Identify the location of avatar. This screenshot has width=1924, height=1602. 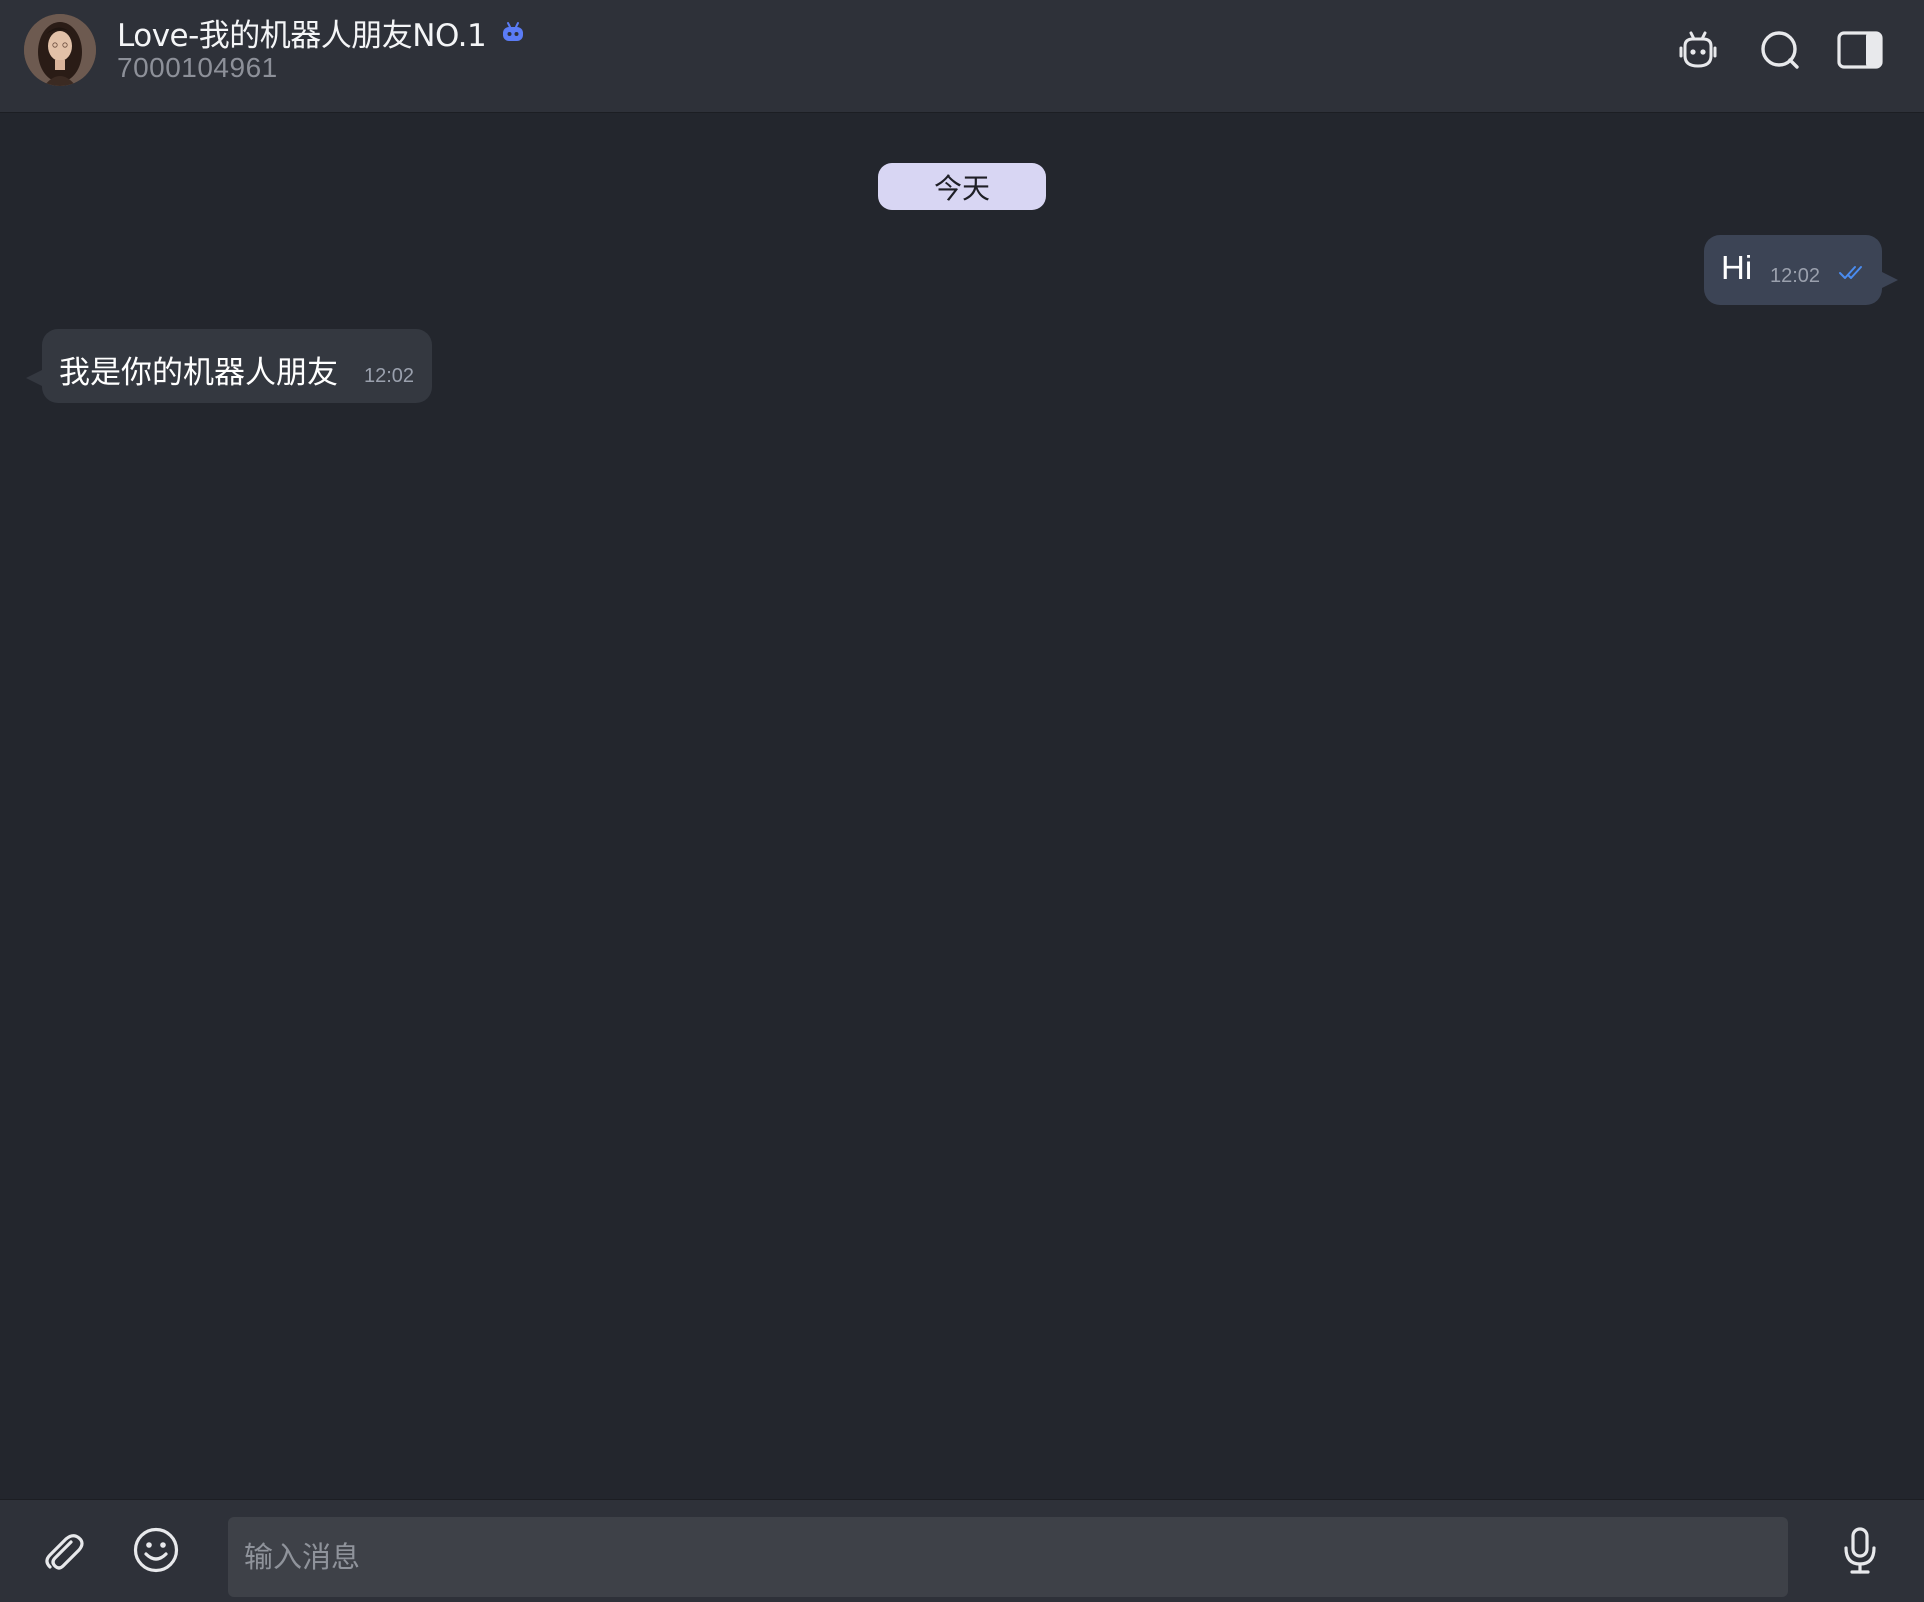
(60, 50).